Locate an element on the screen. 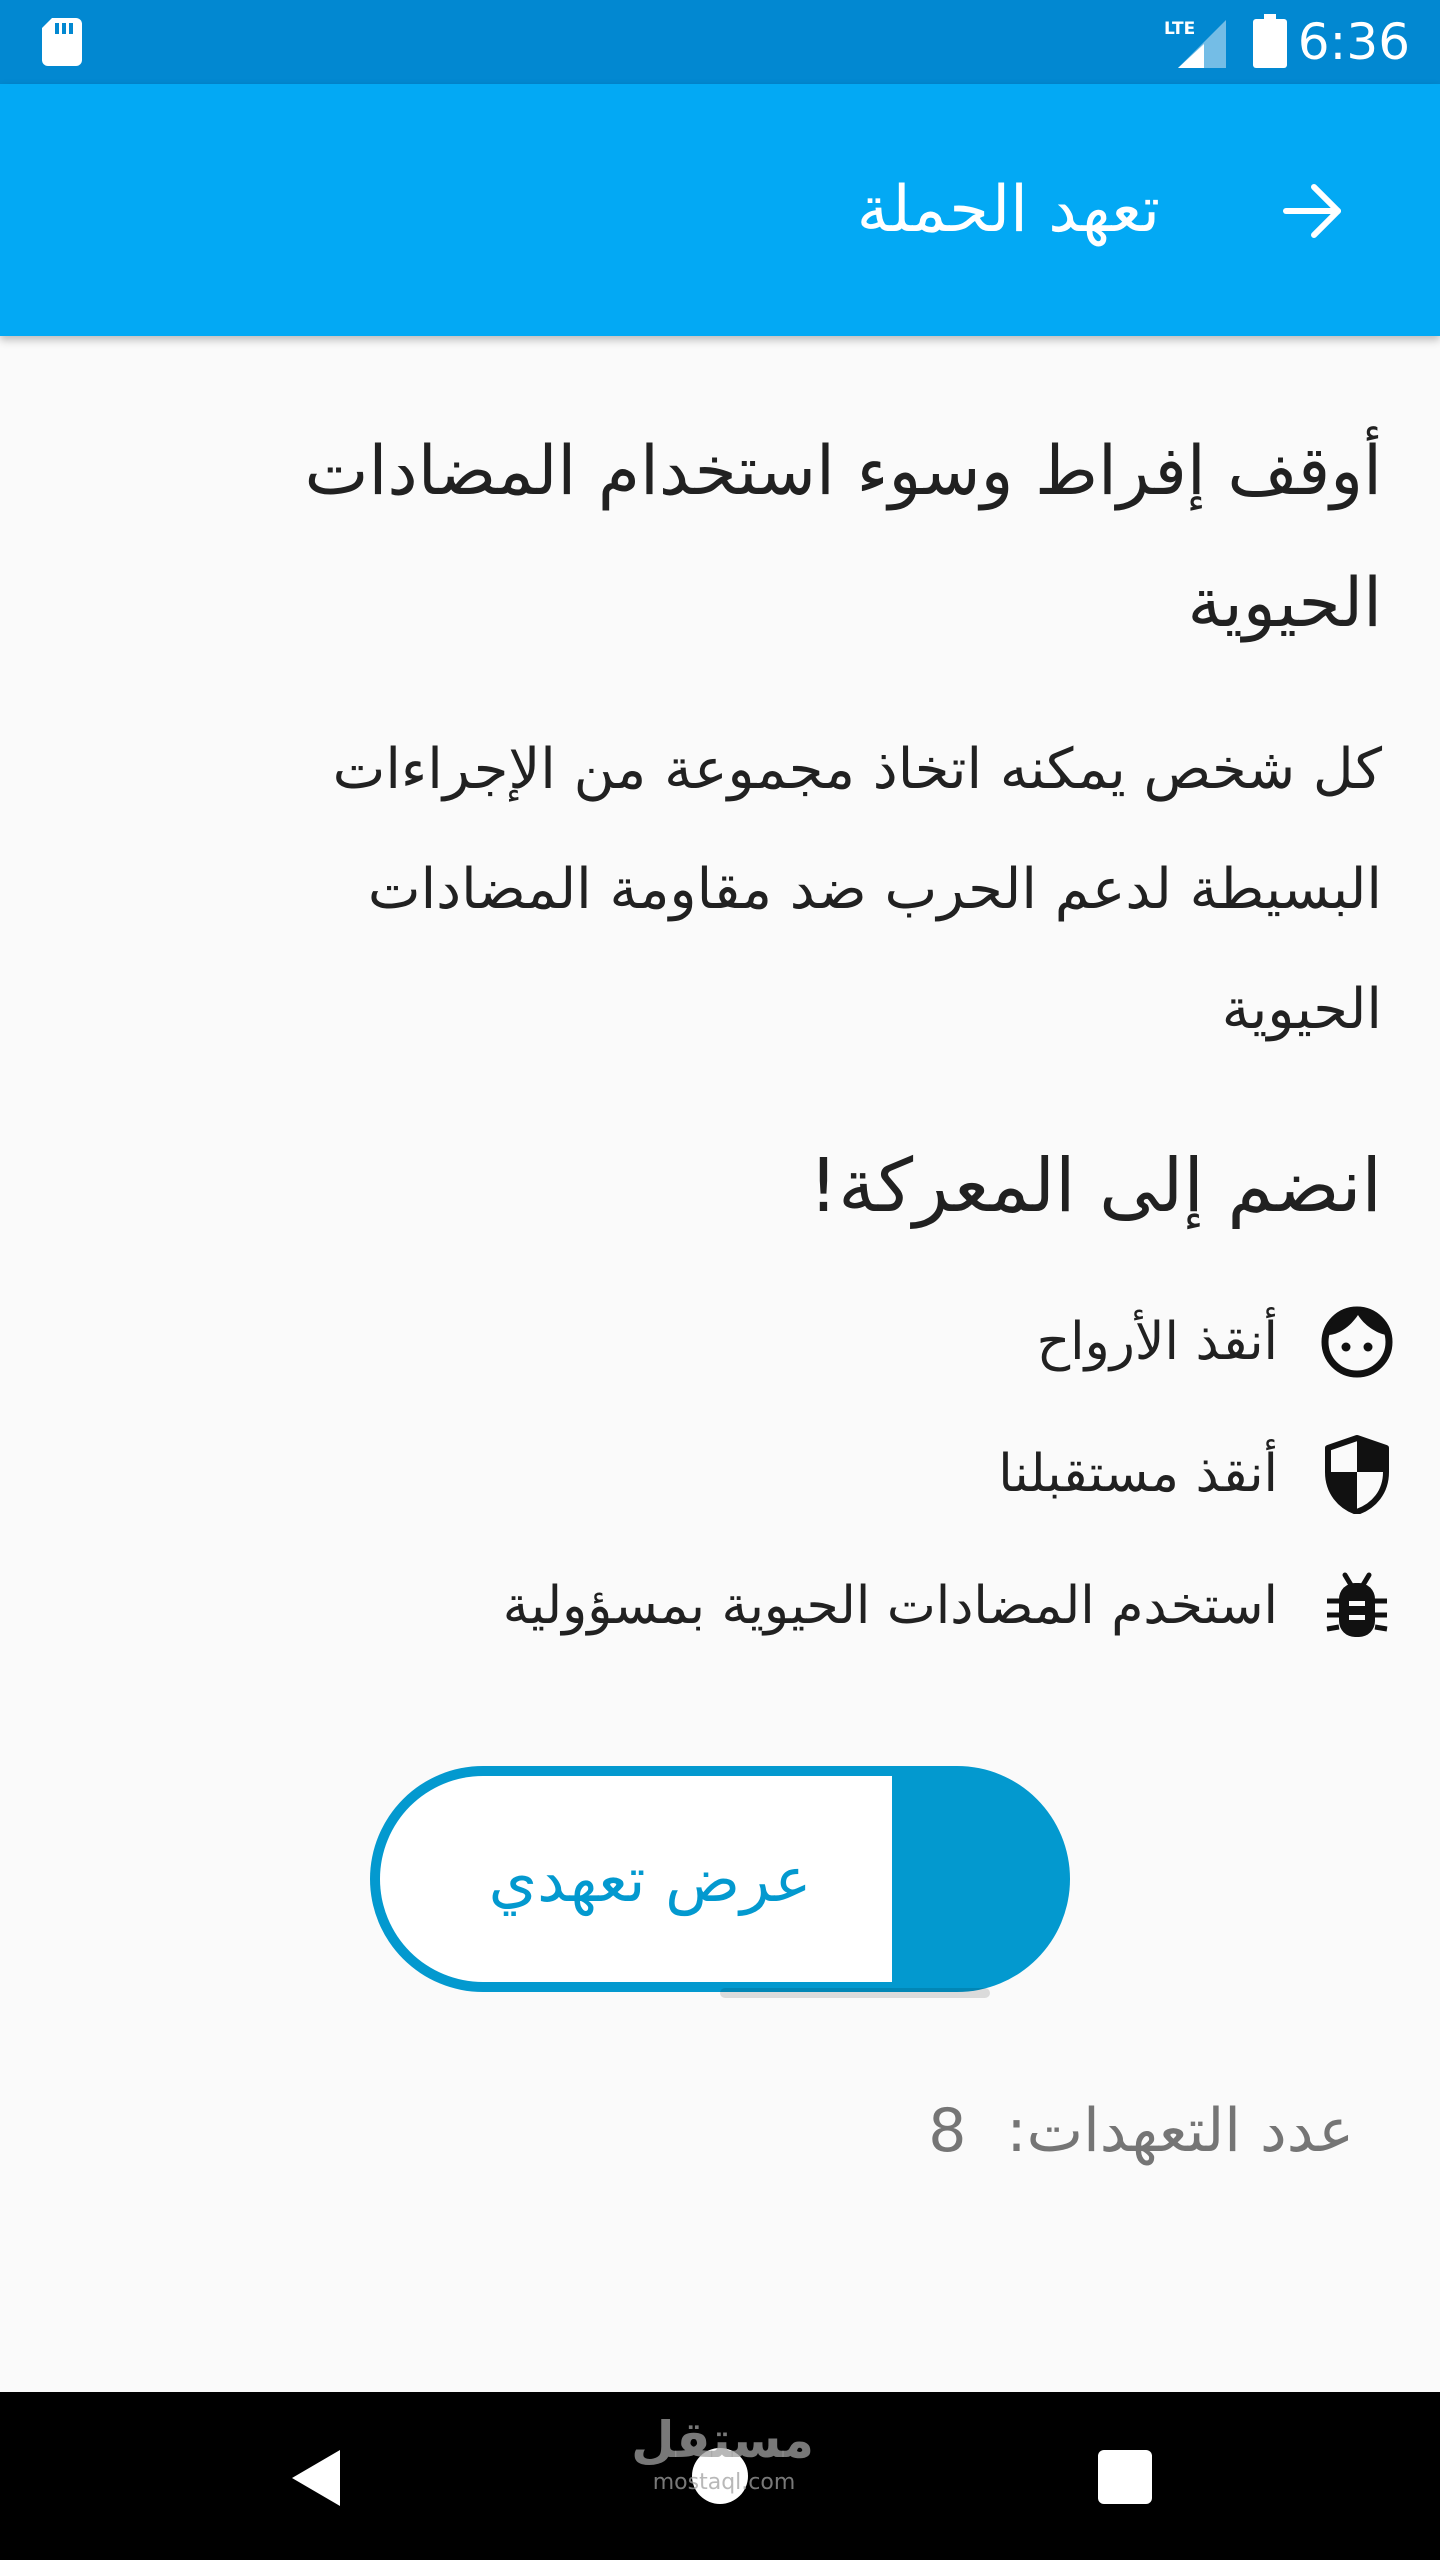  pledge-count-value: 8 is located at coordinates (947, 2131).